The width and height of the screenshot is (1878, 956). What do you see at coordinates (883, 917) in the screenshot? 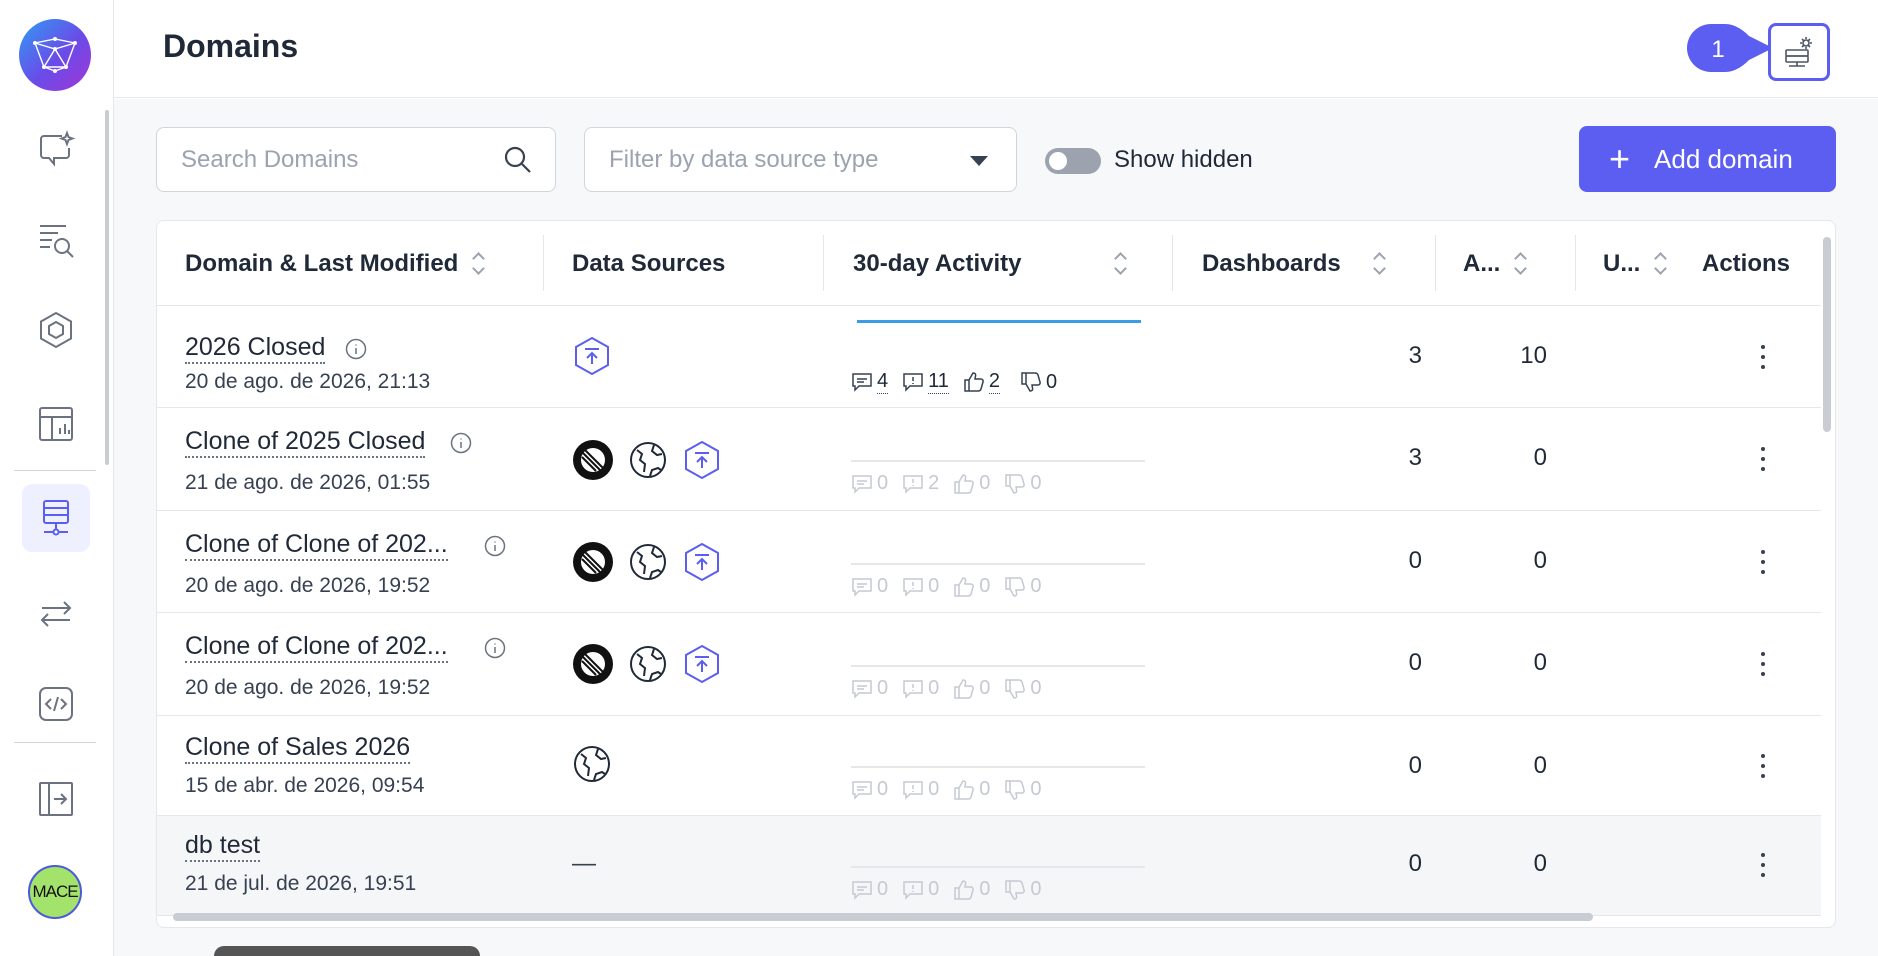
I see `table-horizontal-scrollbar` at bounding box center [883, 917].